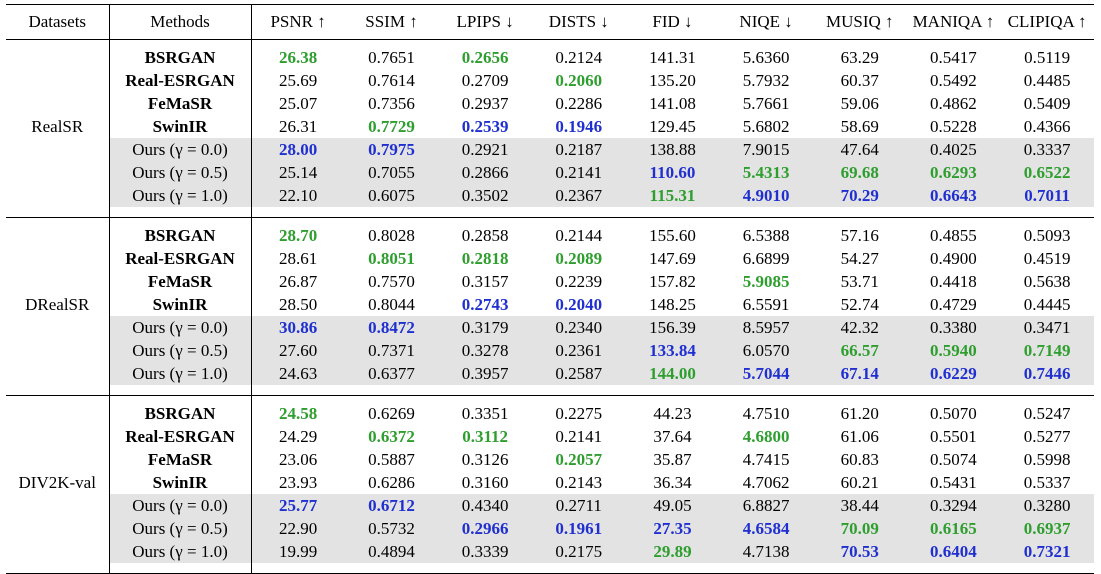 Image resolution: width=1101 pixels, height=574 pixels. I want to click on value-cell: 0.5228, so click(953, 126).